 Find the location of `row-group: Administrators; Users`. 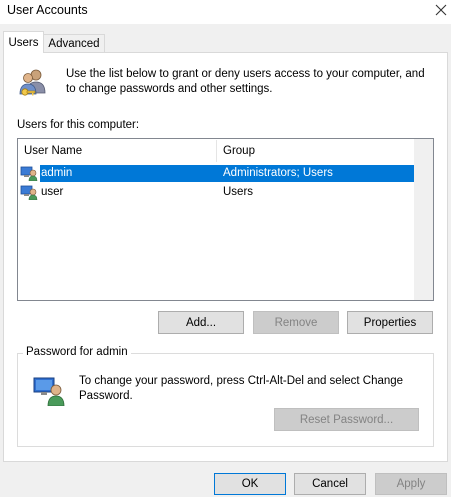

row-group: Administrators; Users is located at coordinates (278, 173).